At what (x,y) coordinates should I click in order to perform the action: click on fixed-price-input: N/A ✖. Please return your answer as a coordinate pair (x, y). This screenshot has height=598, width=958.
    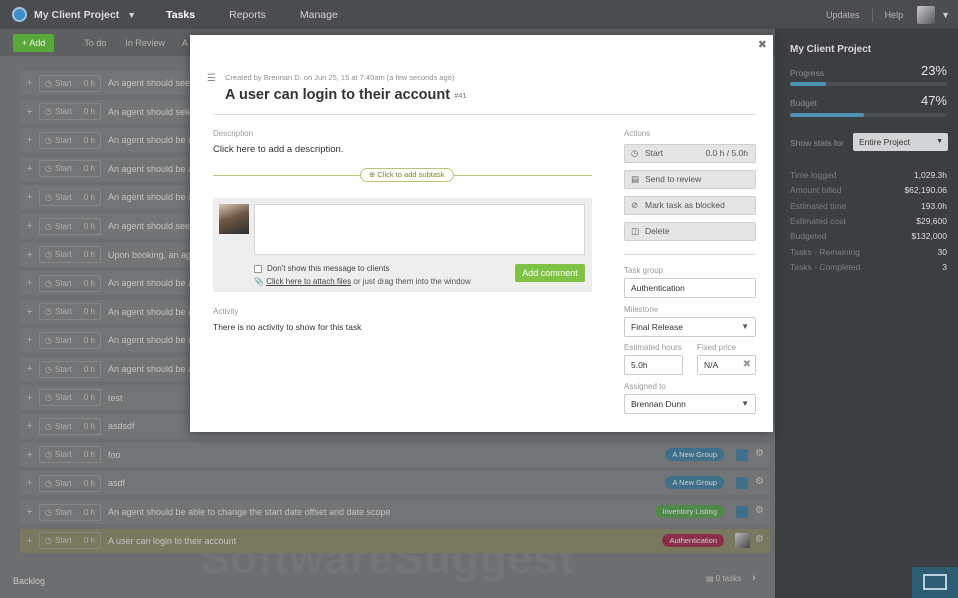
    Looking at the image, I should click on (726, 365).